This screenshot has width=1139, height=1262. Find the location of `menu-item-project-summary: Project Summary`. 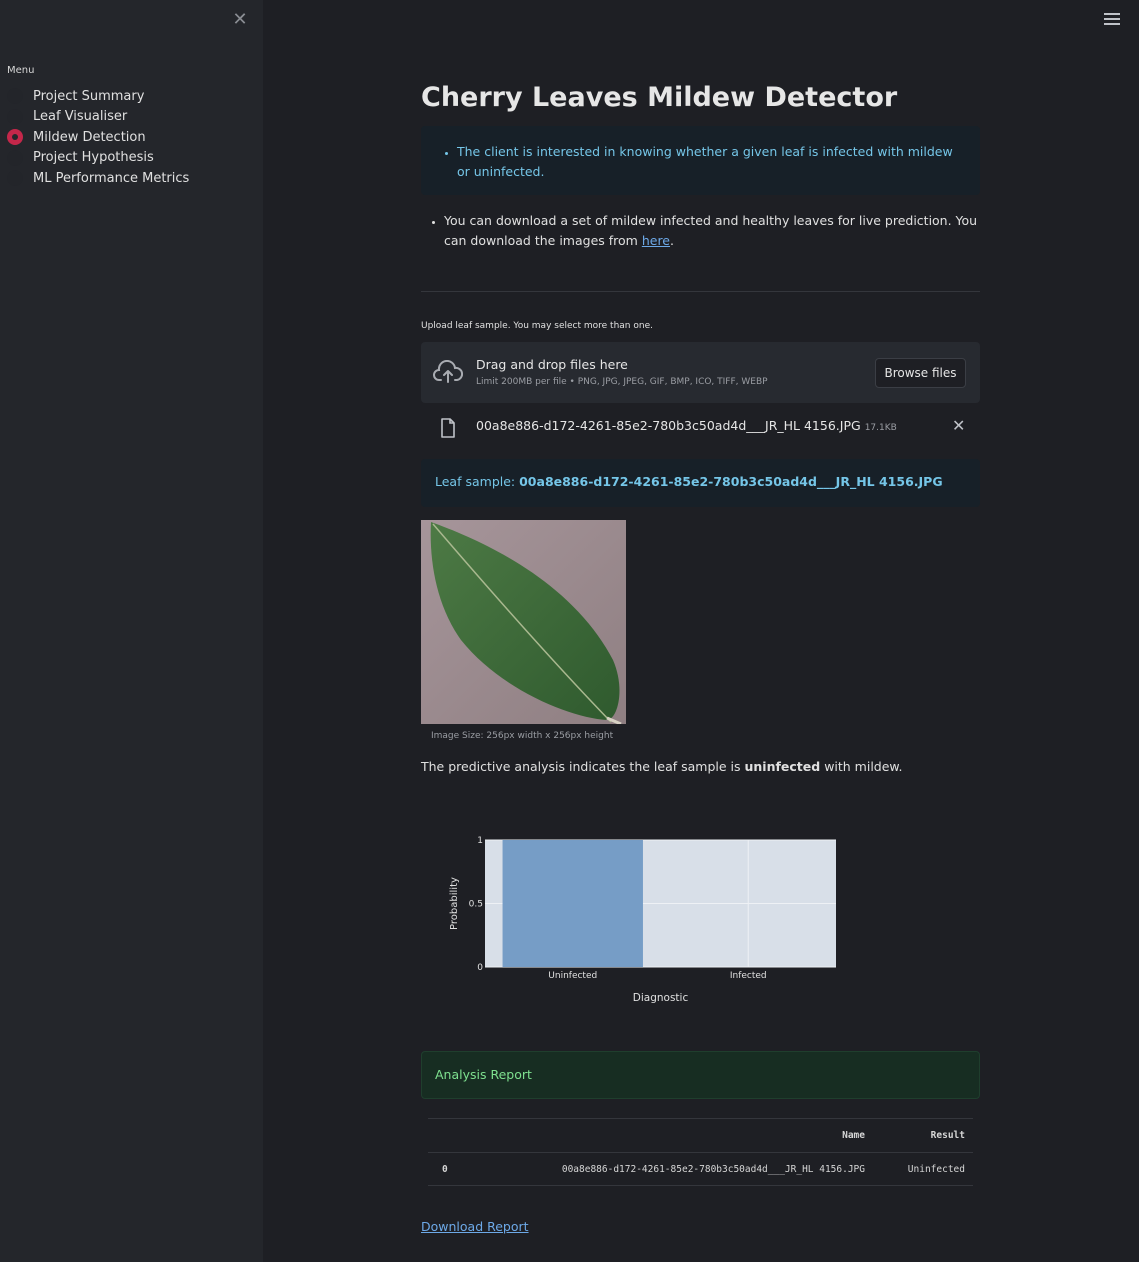

menu-item-project-summary: Project Summary is located at coordinates (98, 96).